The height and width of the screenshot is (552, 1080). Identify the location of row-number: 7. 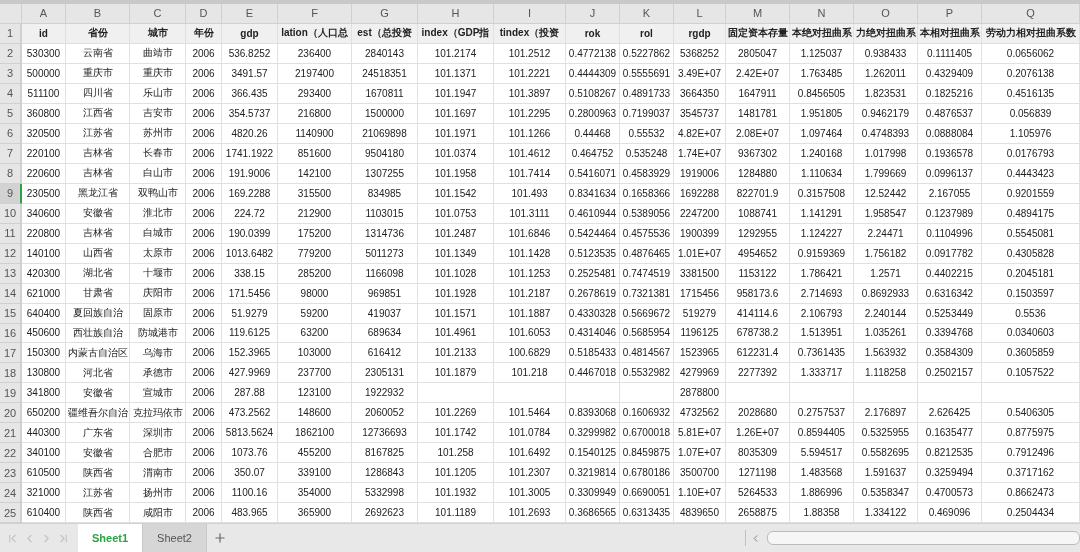
(11, 153).